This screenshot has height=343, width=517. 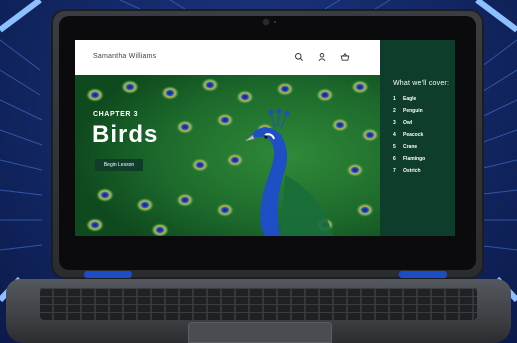 I want to click on hinge-left, so click(x=108, y=274).